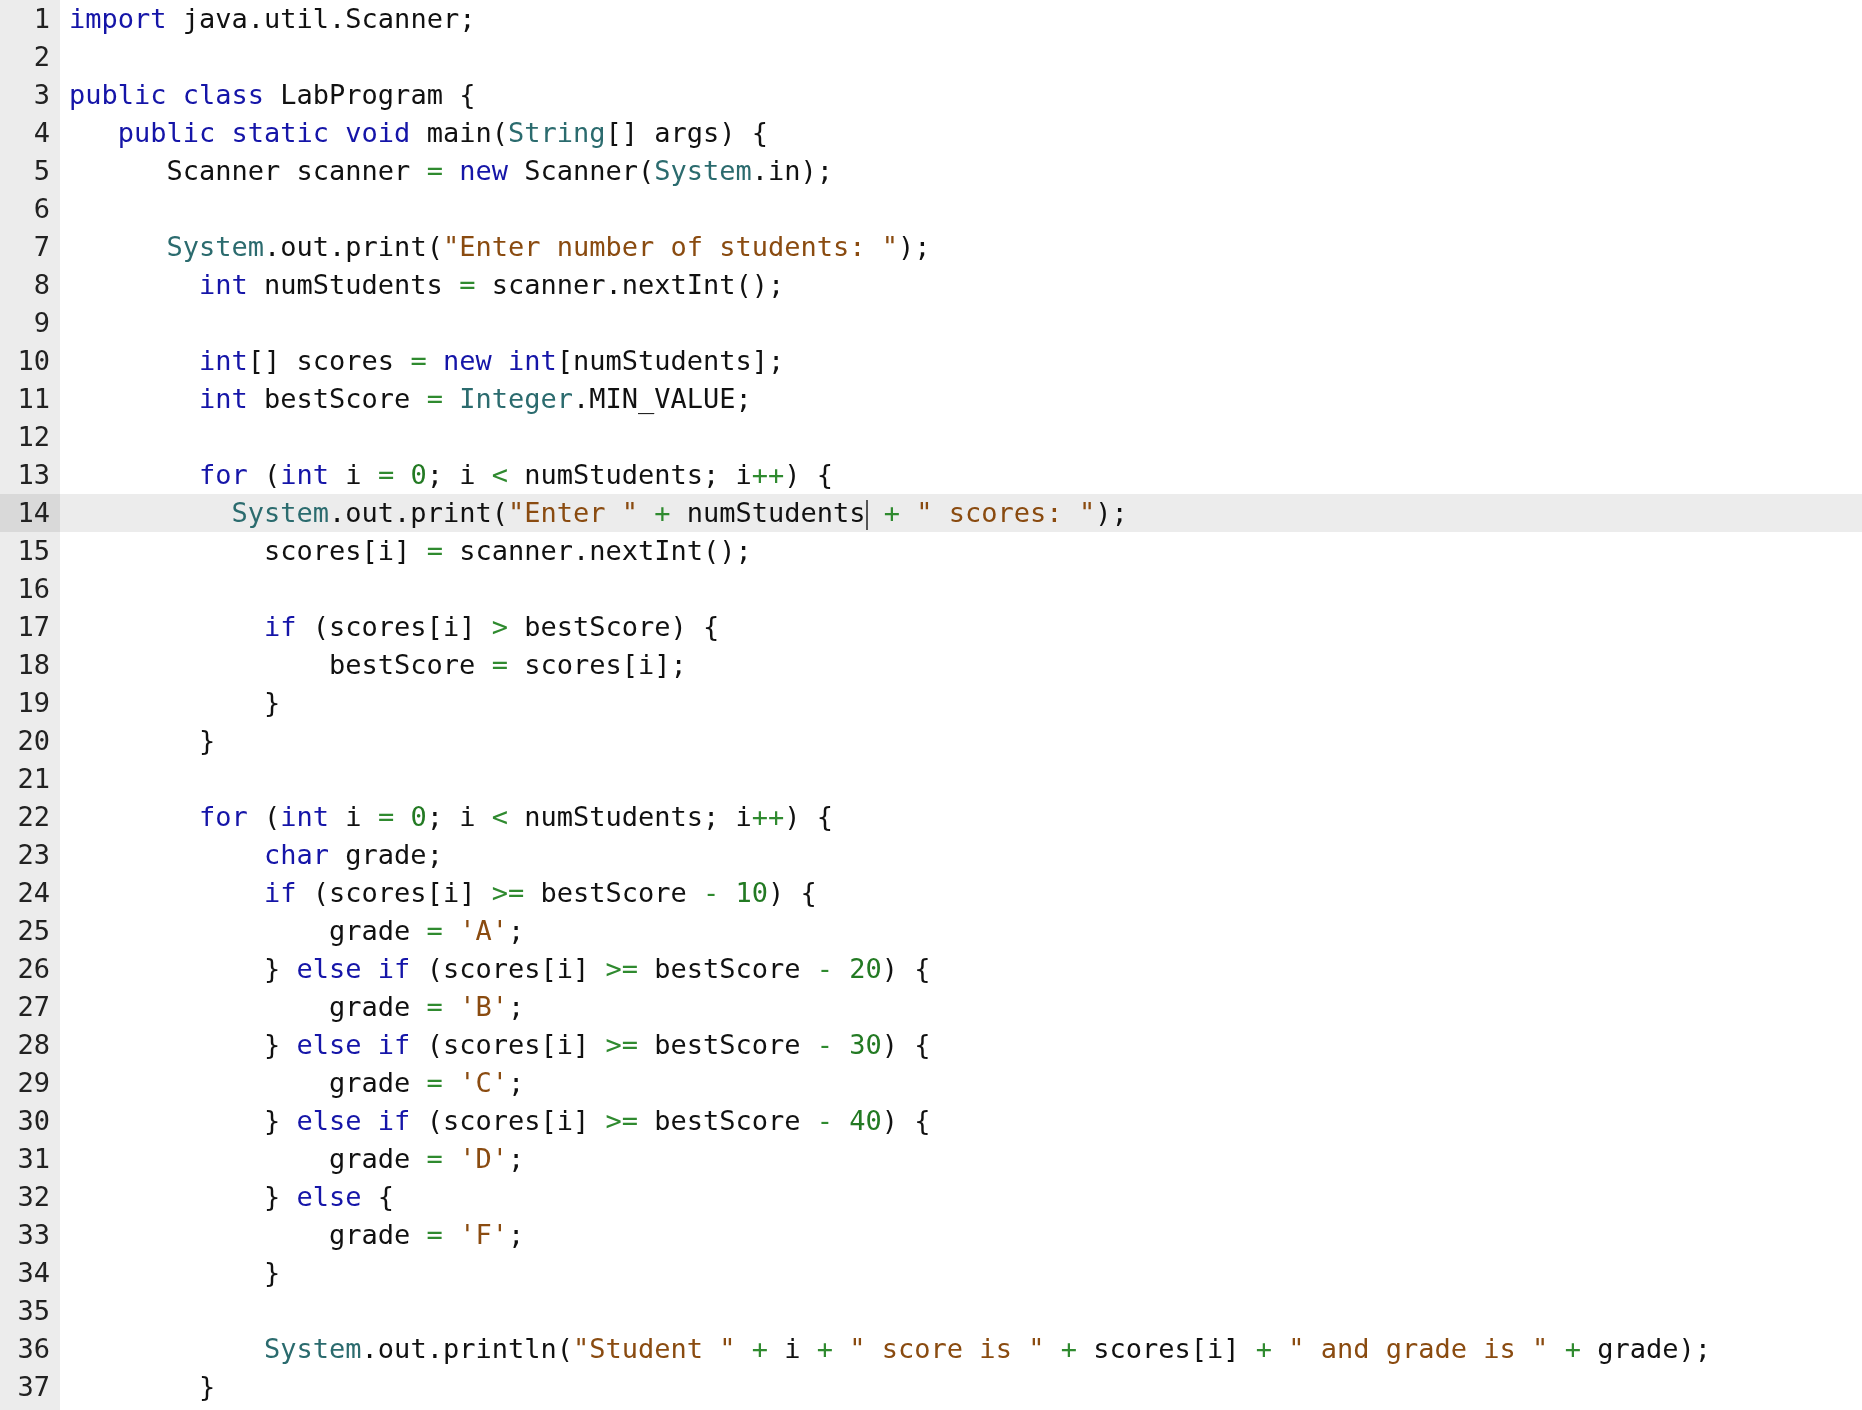 Image resolution: width=1862 pixels, height=1410 pixels. Describe the element at coordinates (548, 247) in the screenshot. I see `code-line: System.out.print("Enter number of students: ");` at that location.